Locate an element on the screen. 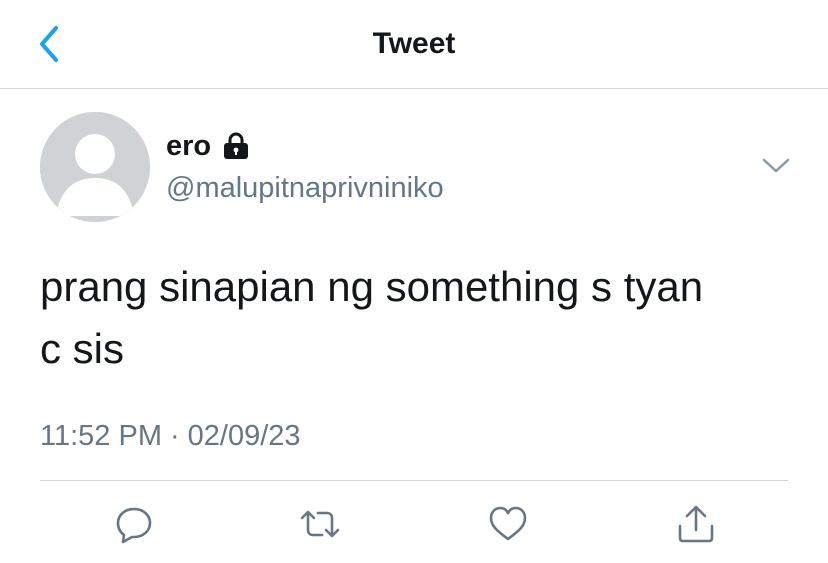 The image size is (828, 563). retweet-button is located at coordinates (320, 524).